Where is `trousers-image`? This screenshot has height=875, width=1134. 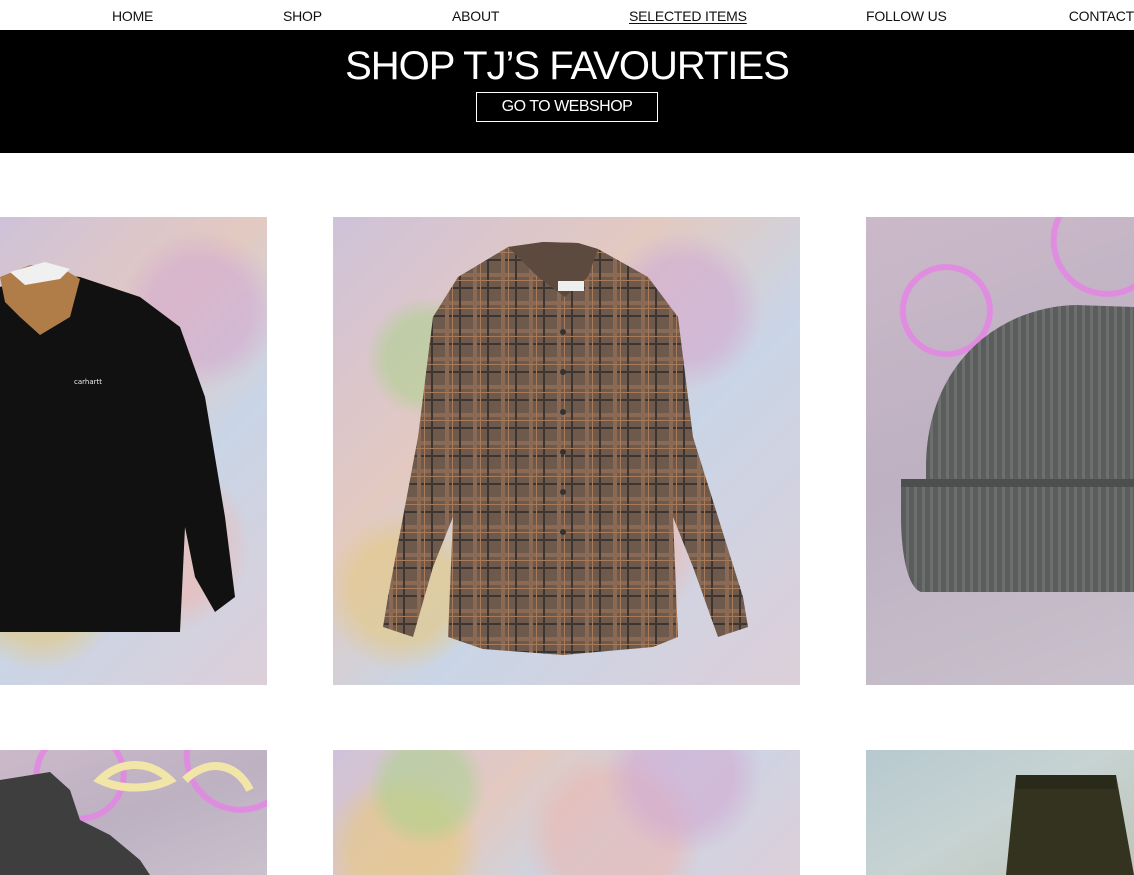
trousers-image is located at coordinates (1070, 825).